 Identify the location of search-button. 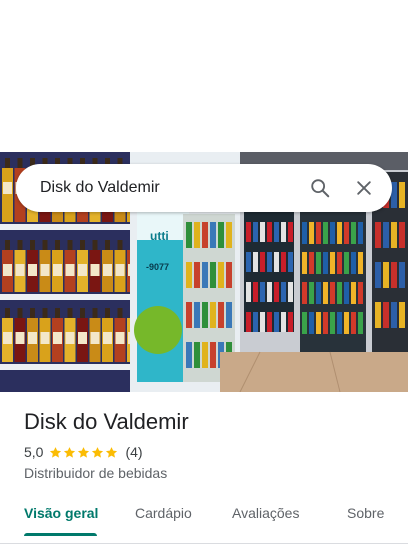
(320, 188).